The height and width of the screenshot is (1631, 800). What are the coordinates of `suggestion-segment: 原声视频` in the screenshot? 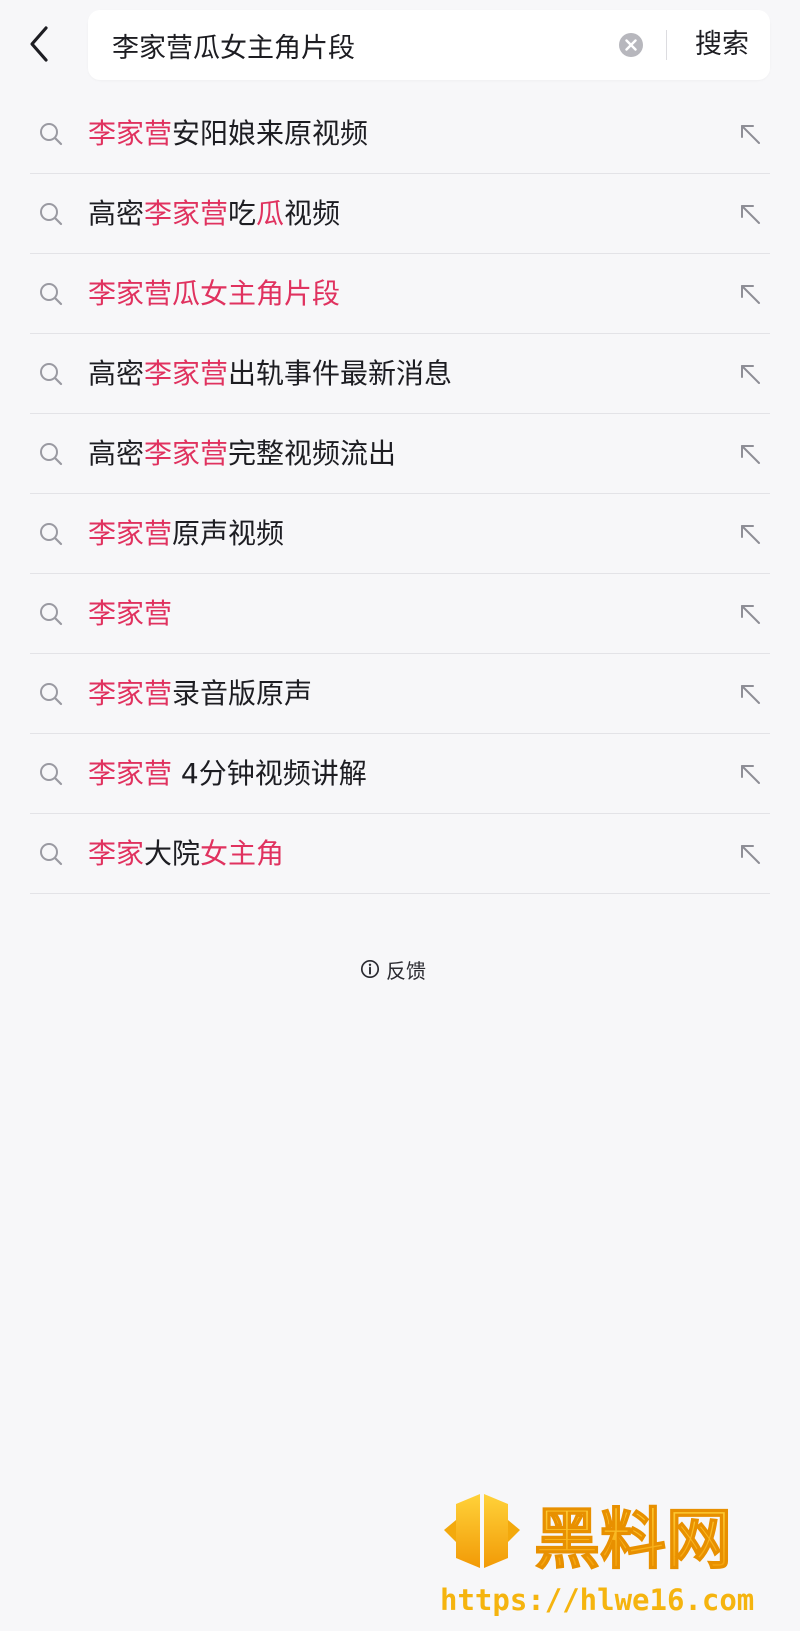 It's located at (228, 533).